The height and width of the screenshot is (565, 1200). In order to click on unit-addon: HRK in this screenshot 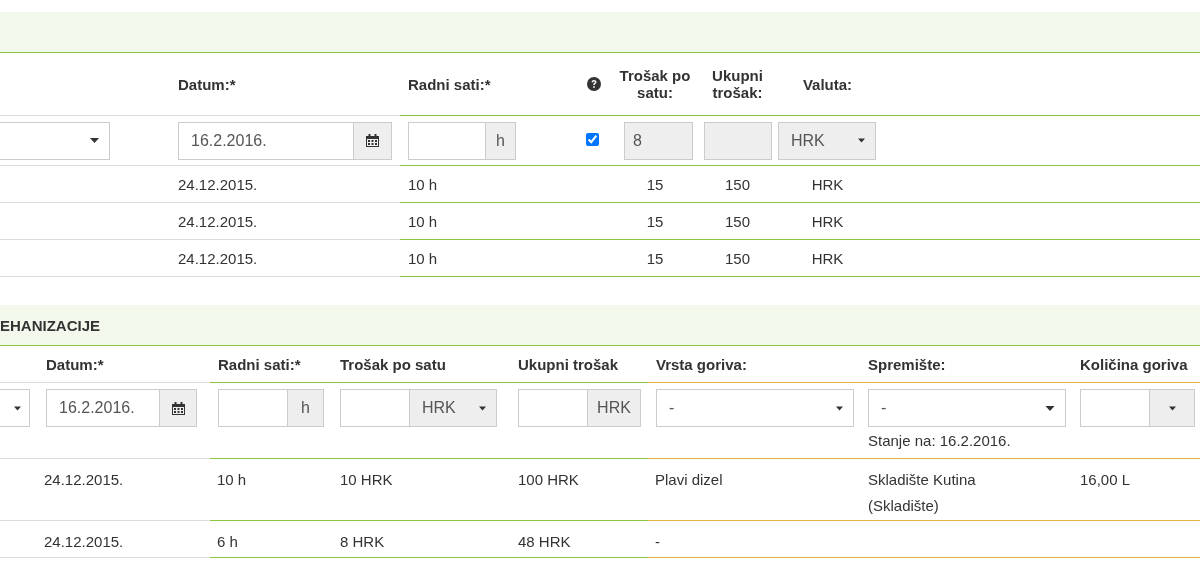, I will do `click(614, 408)`.